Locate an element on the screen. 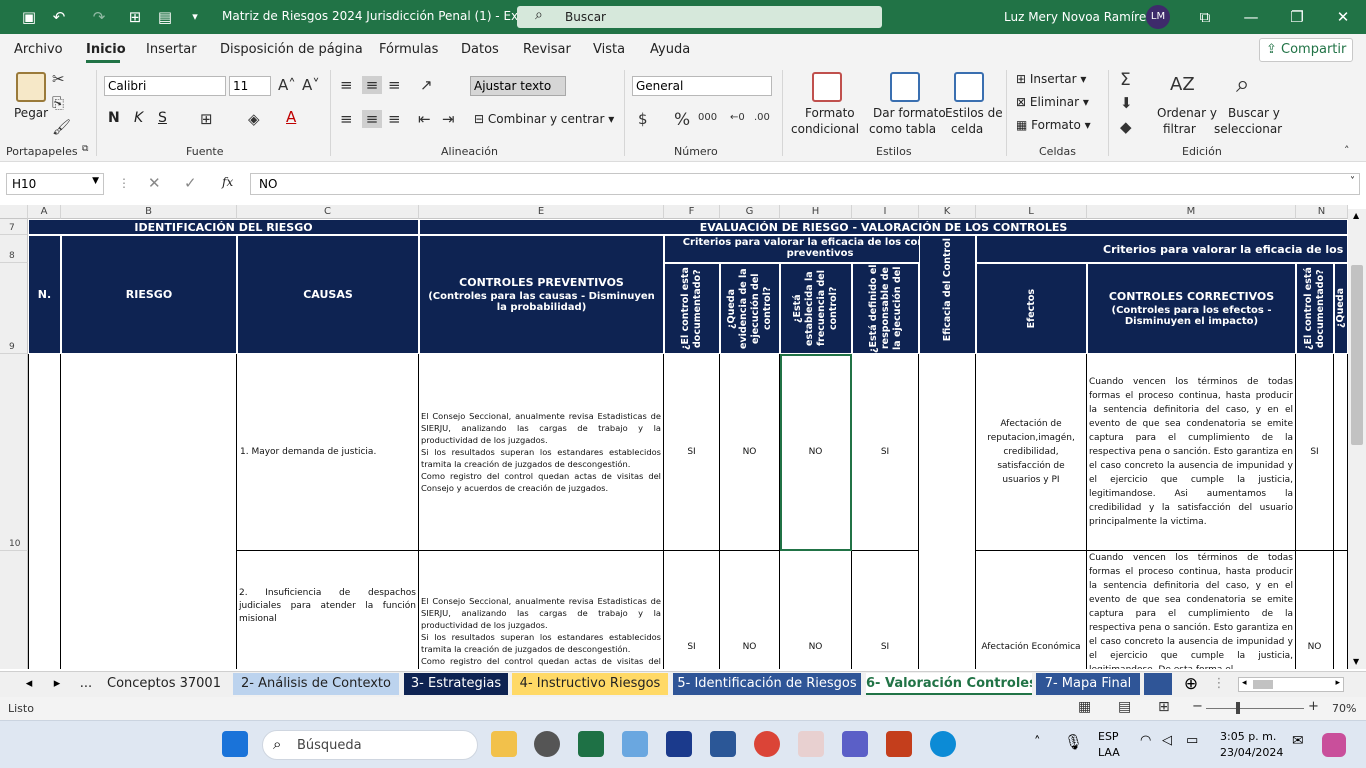 The image size is (1366, 768). excel-icon is located at coordinates (591, 744).